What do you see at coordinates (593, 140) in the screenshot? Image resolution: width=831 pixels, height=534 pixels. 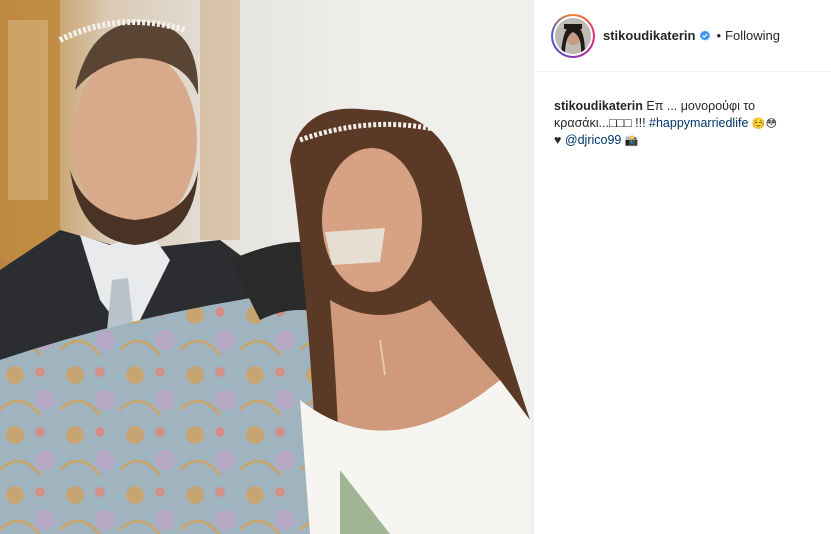 I see `mention-link: @djrico99` at bounding box center [593, 140].